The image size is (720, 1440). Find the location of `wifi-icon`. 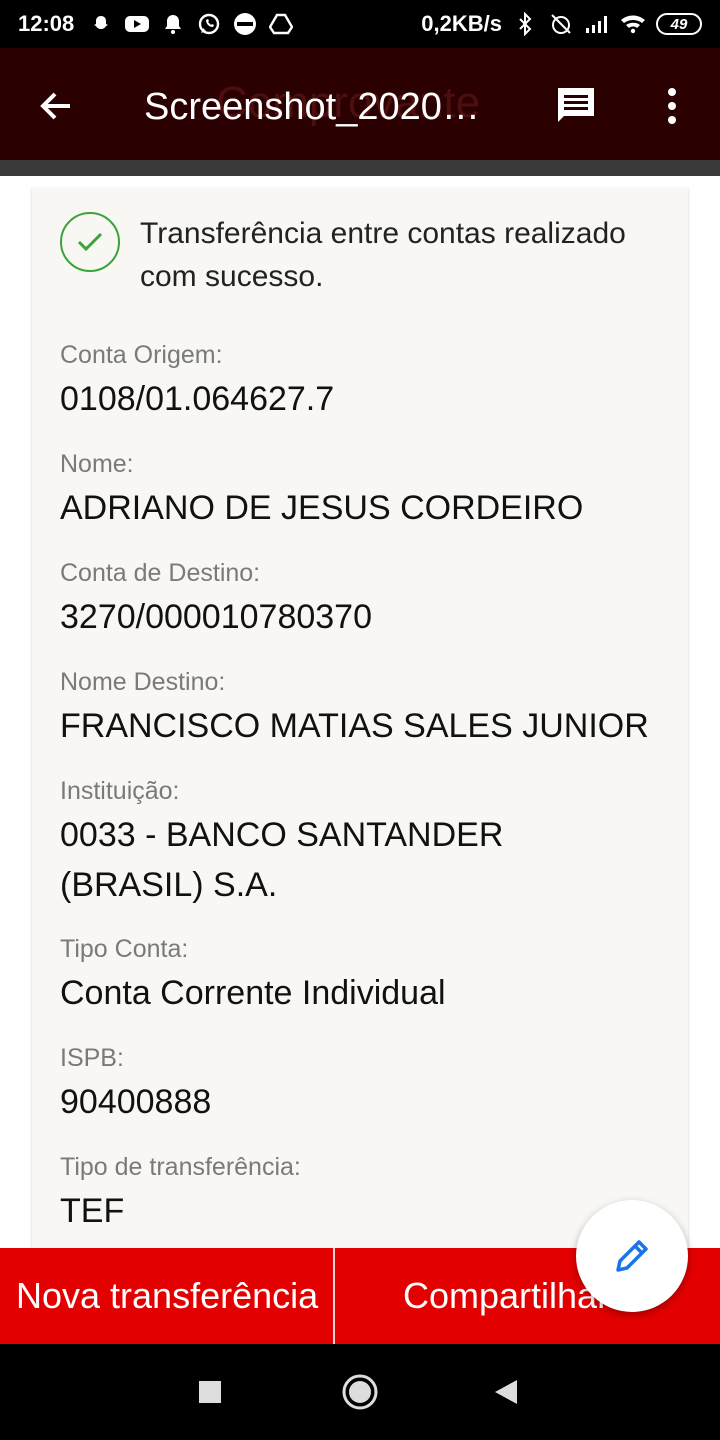

wifi-icon is located at coordinates (633, 24).